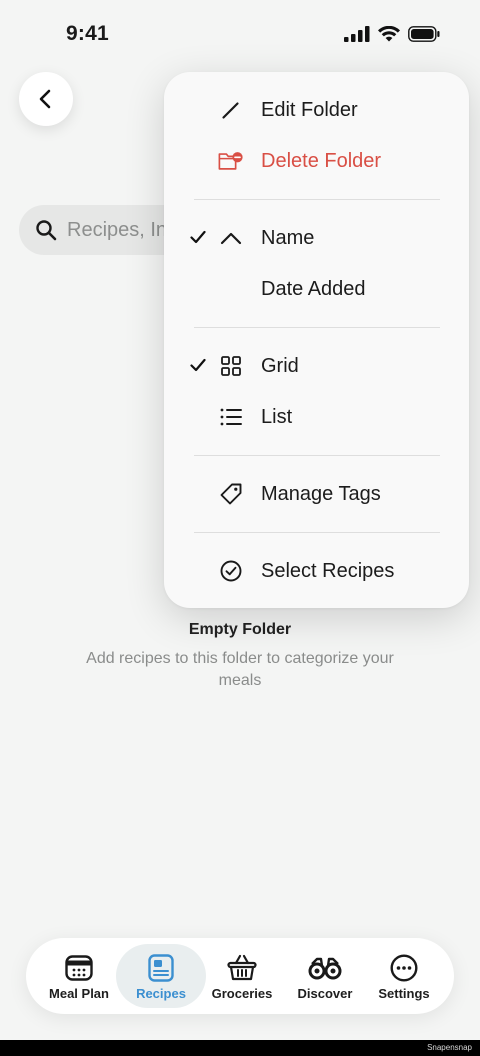  Describe the element at coordinates (79, 993) in the screenshot. I see `tab-label: Meal Plan` at that location.